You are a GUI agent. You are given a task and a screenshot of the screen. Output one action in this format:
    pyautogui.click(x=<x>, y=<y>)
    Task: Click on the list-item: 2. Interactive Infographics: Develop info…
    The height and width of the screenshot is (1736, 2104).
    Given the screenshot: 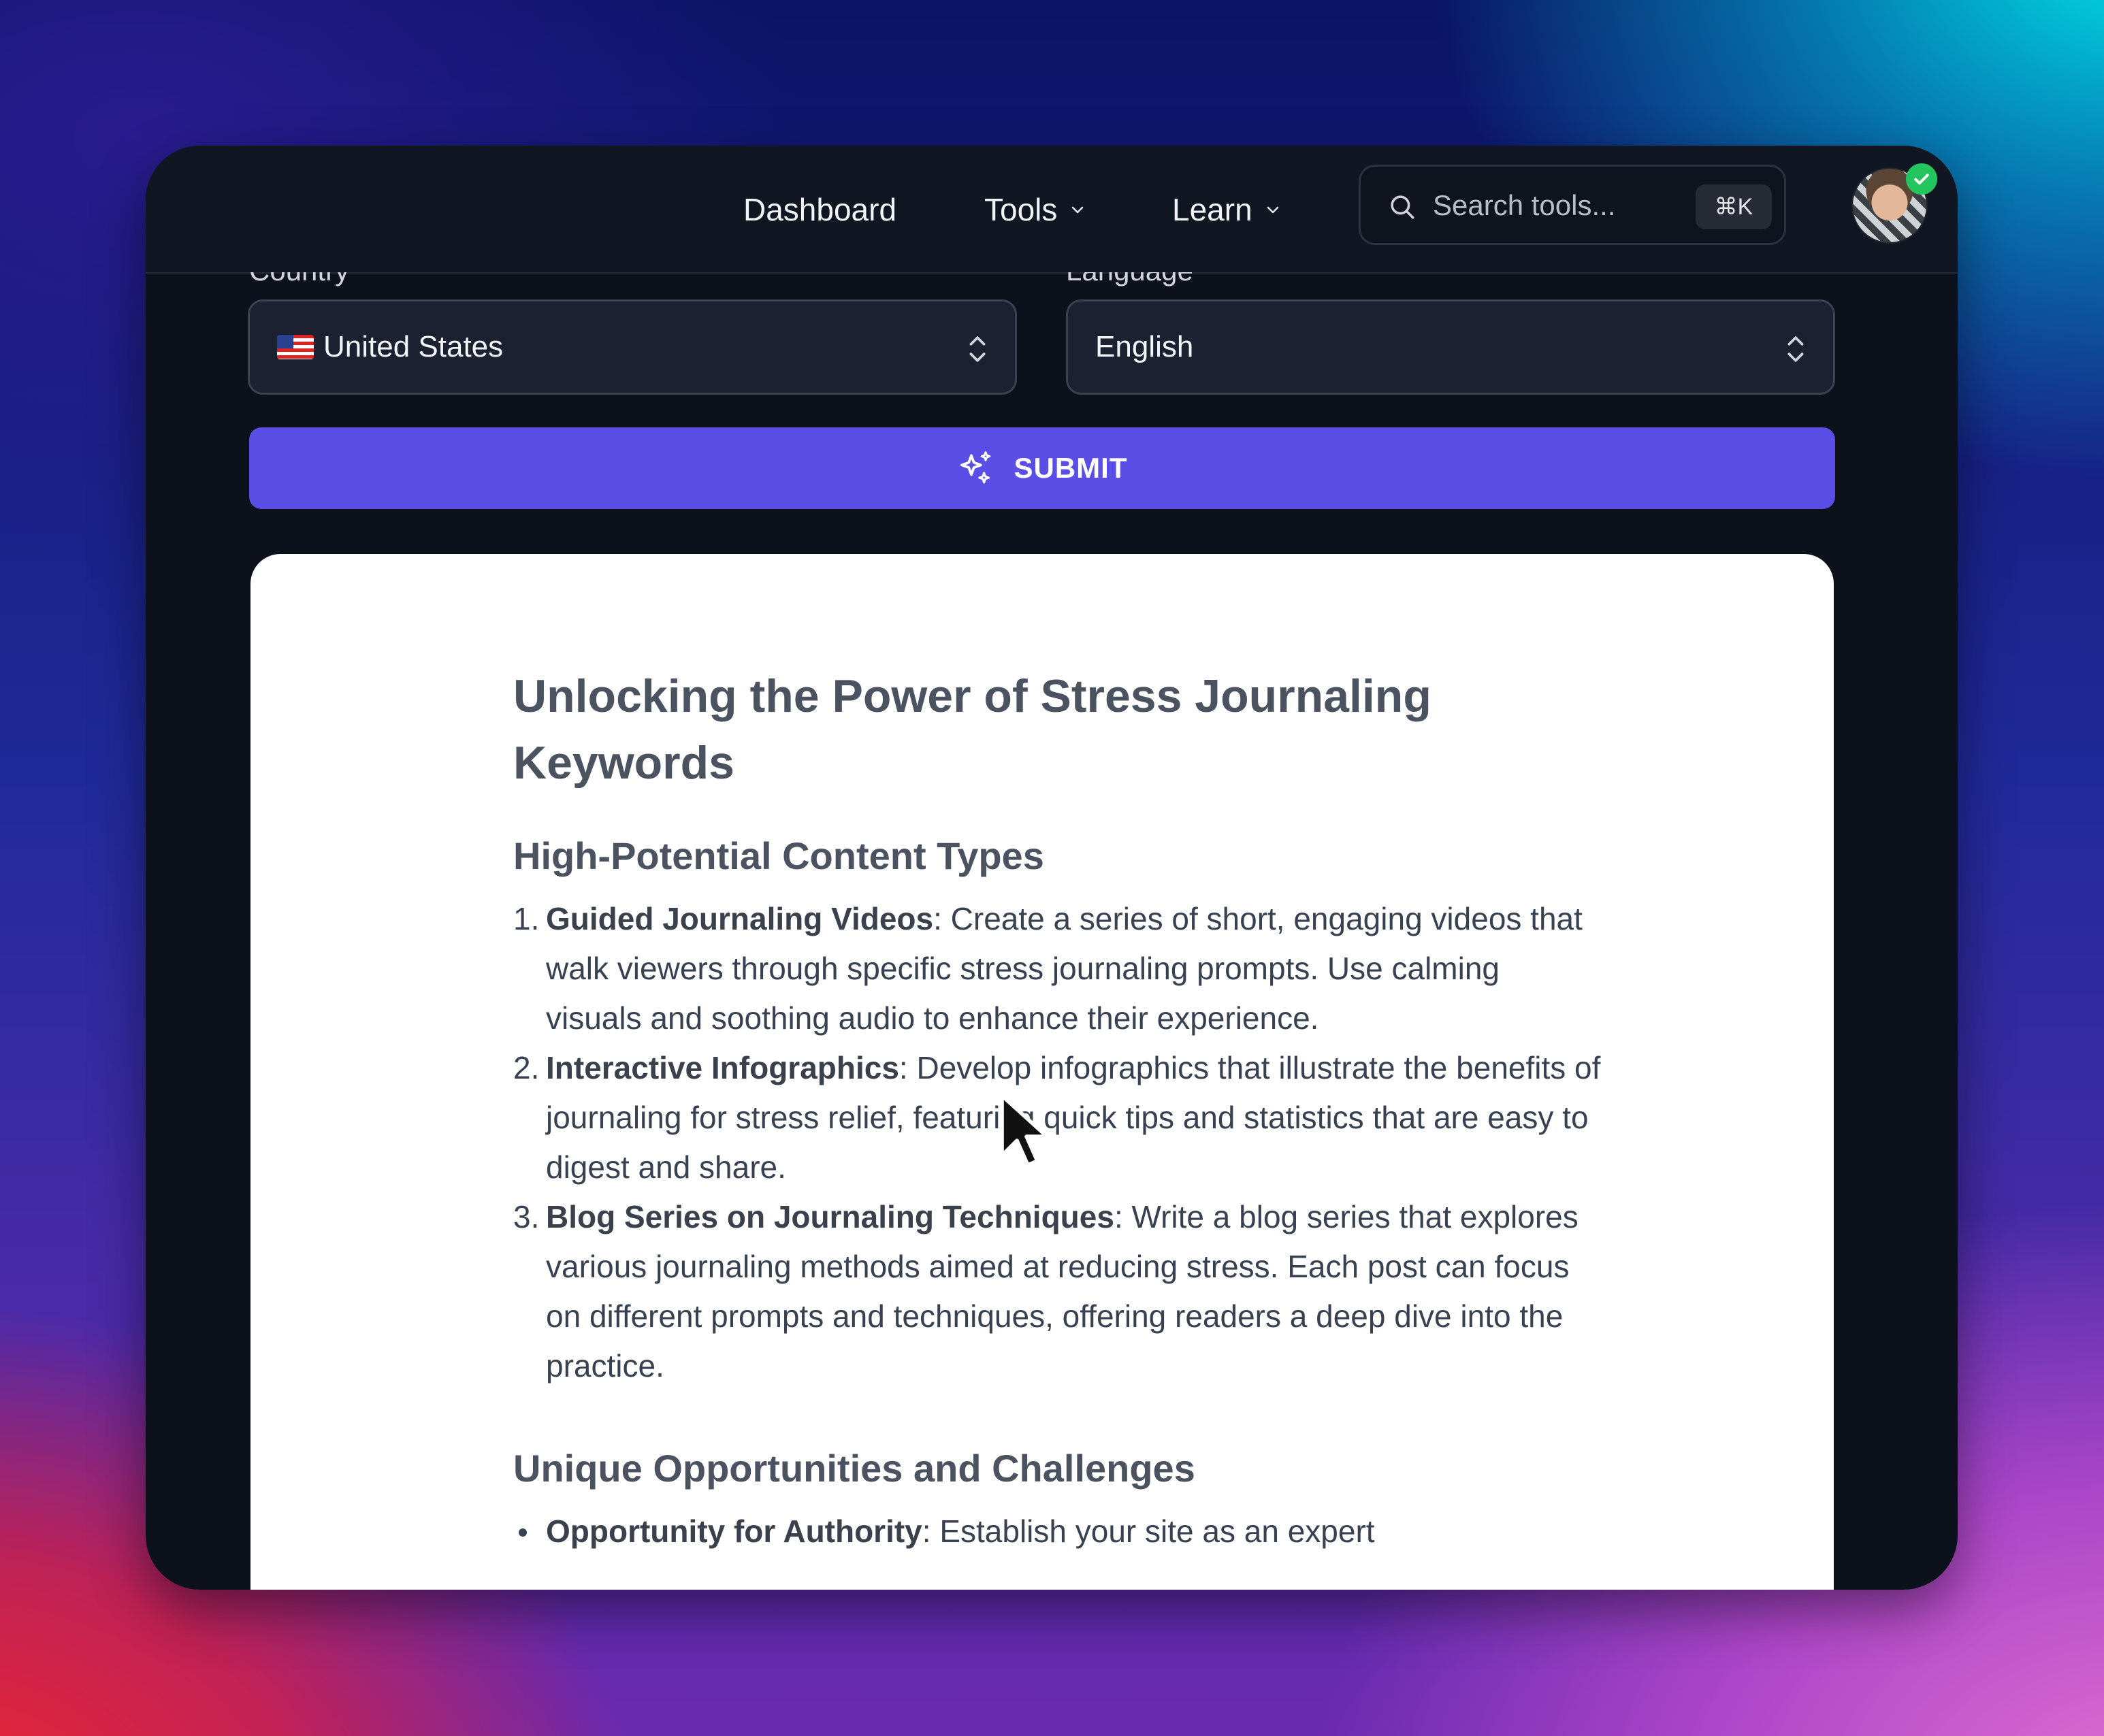 What is the action you would take?
    pyautogui.click(x=1057, y=1117)
    